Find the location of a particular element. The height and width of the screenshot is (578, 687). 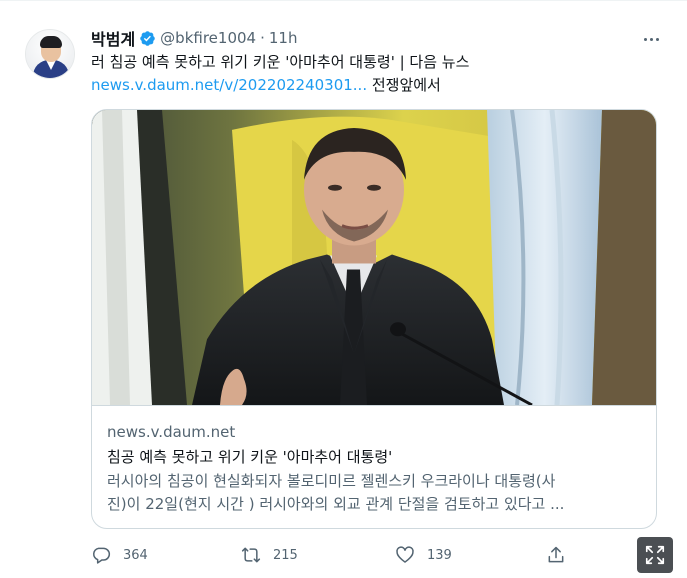

reply-button: 364 is located at coordinates (119, 555).